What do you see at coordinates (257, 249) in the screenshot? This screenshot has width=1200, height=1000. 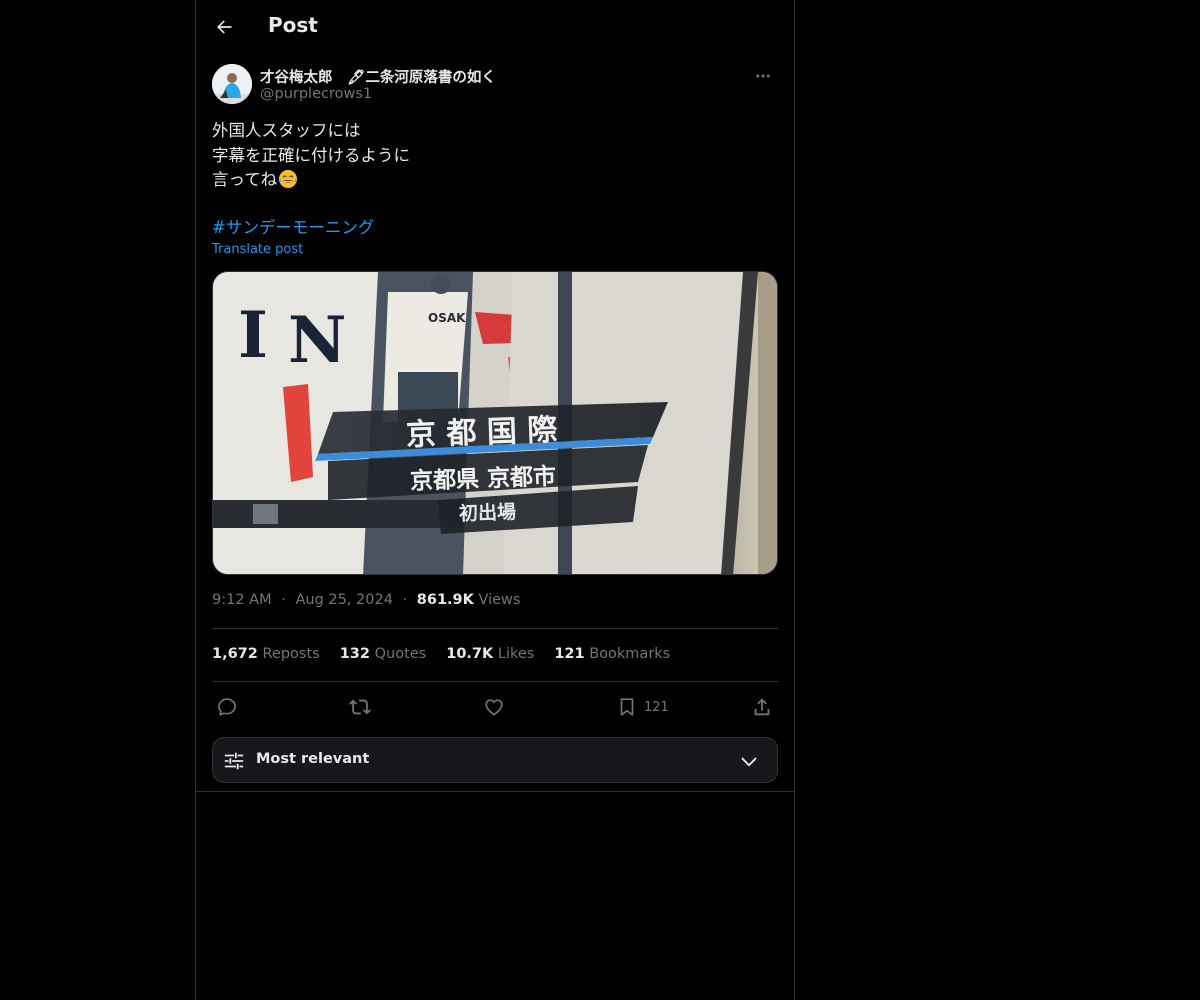 I see `translate-post-link: Translate post` at bounding box center [257, 249].